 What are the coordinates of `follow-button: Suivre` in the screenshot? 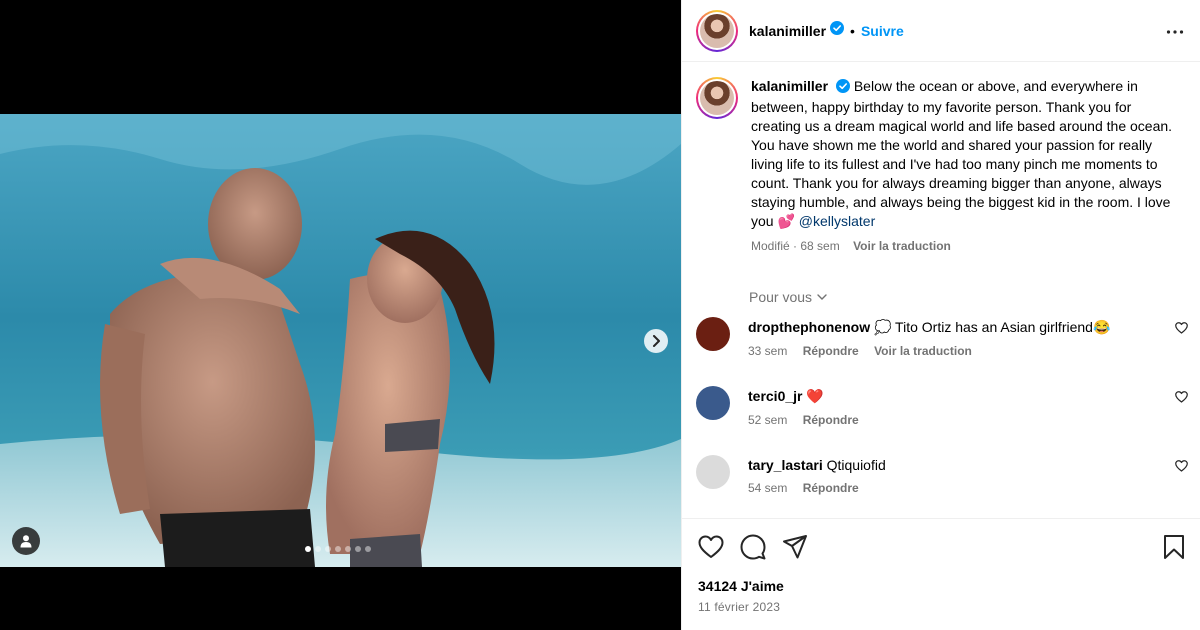 It's located at (882, 31).